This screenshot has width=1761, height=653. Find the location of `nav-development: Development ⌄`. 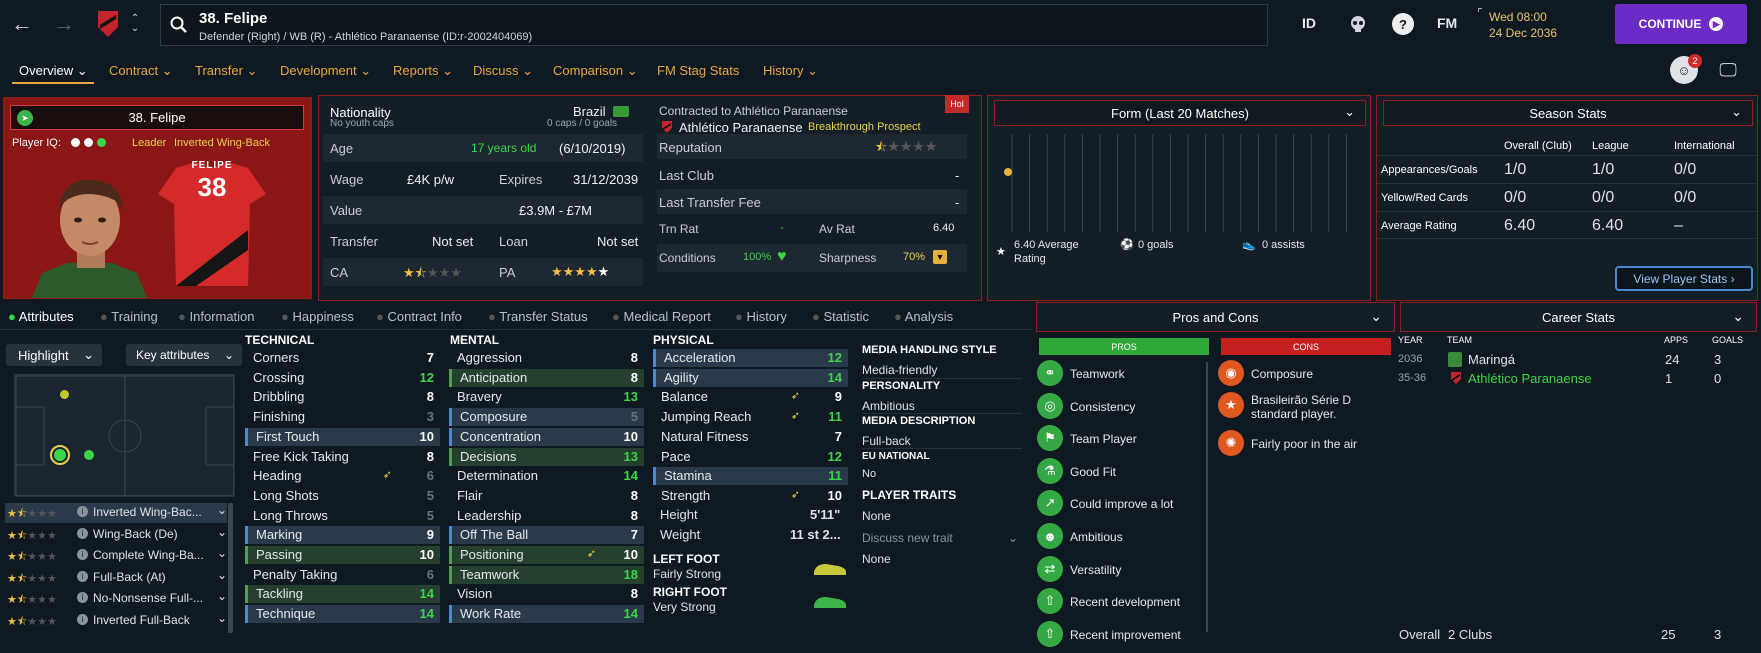

nav-development: Development ⌄ is located at coordinates (325, 71).